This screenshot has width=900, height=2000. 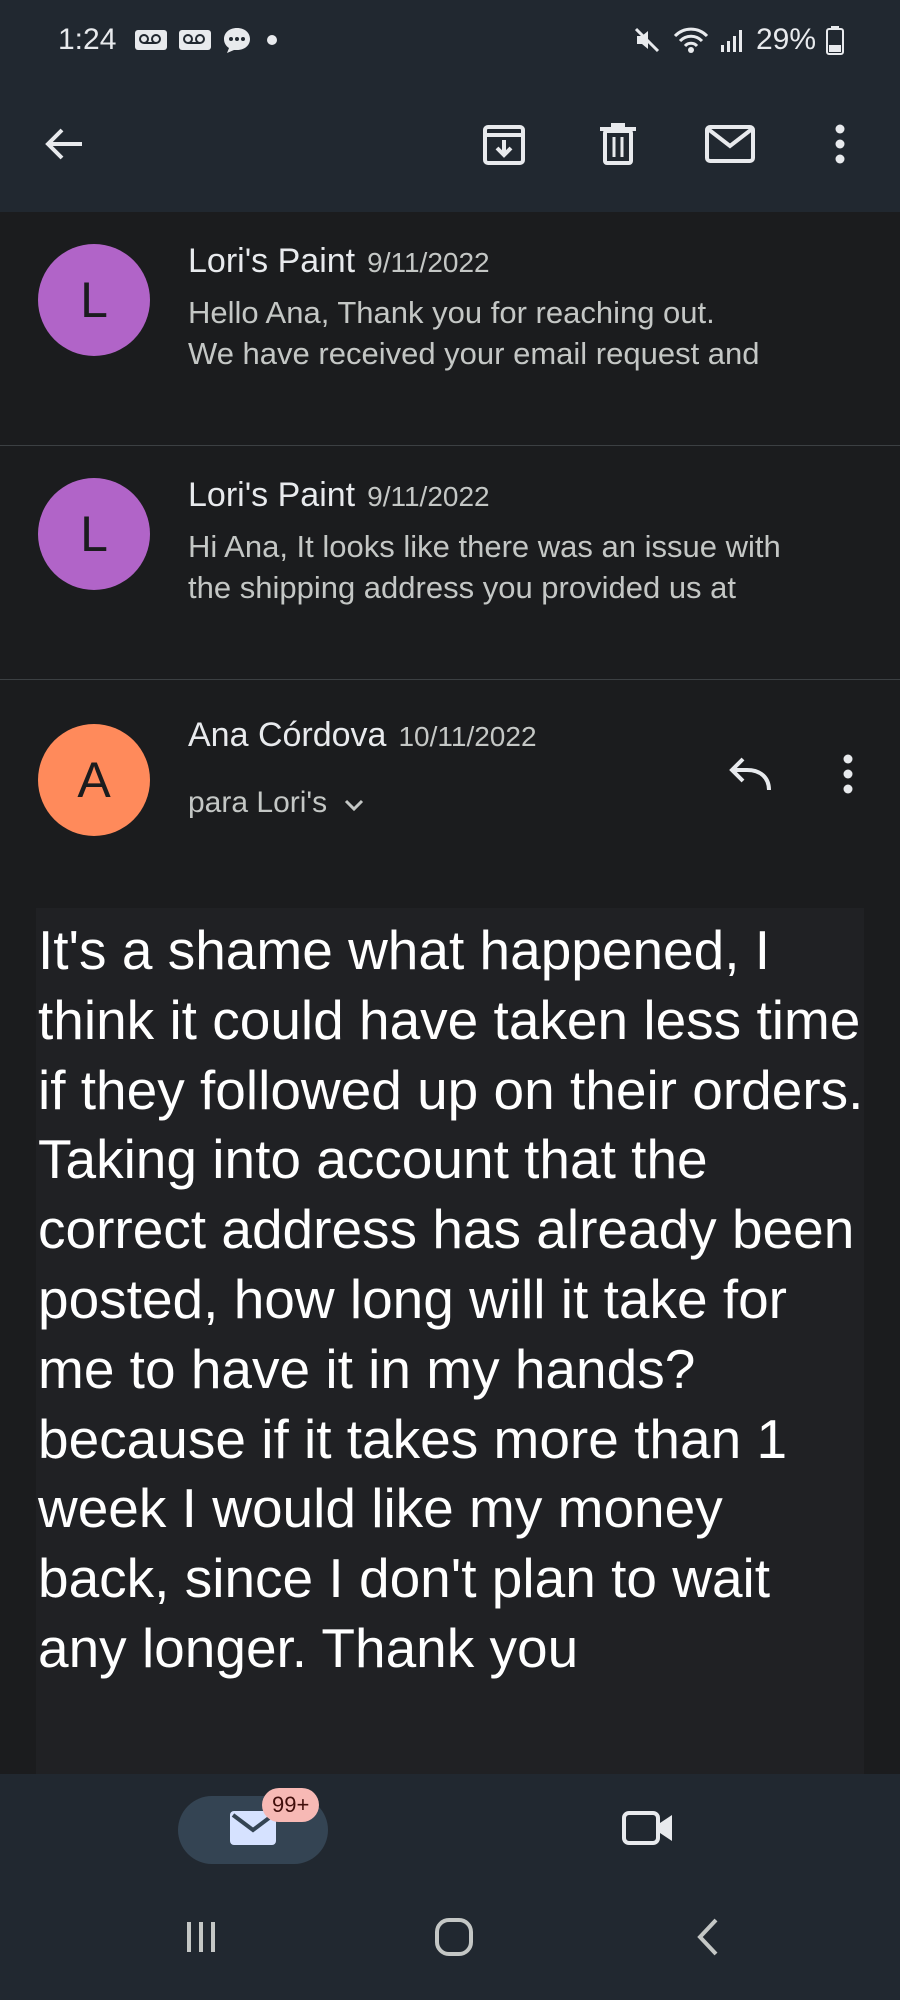 What do you see at coordinates (450, 146) in the screenshot?
I see `app-bar` at bounding box center [450, 146].